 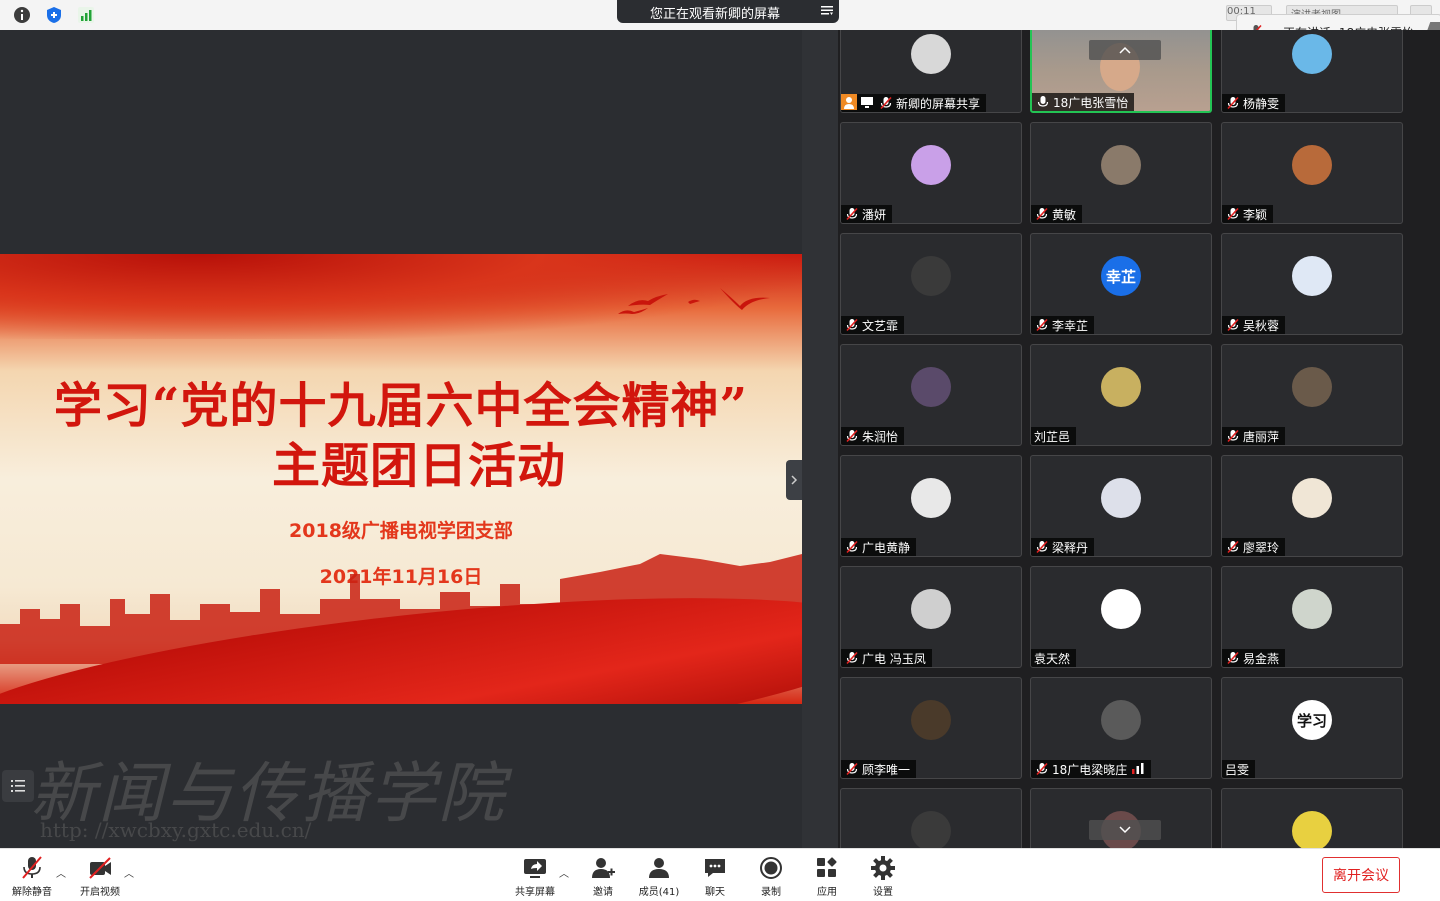 What do you see at coordinates (1261, 325) in the screenshot?
I see `participant-name: 吴秋蓉` at bounding box center [1261, 325].